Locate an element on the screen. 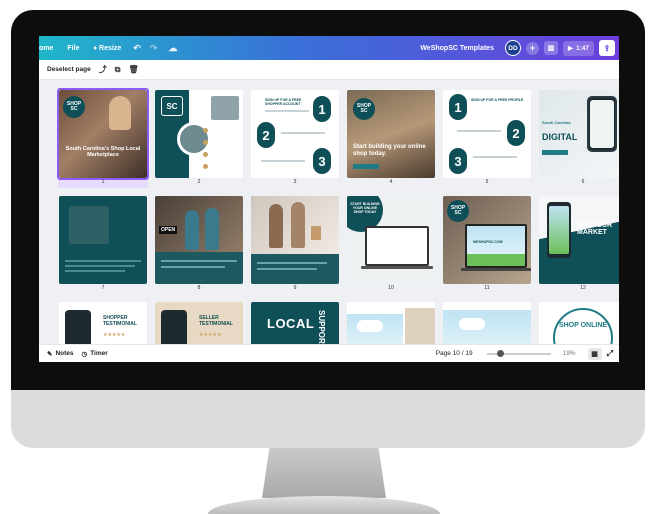 The width and height of the screenshot is (648, 514). avatar: DD is located at coordinates (512, 48).